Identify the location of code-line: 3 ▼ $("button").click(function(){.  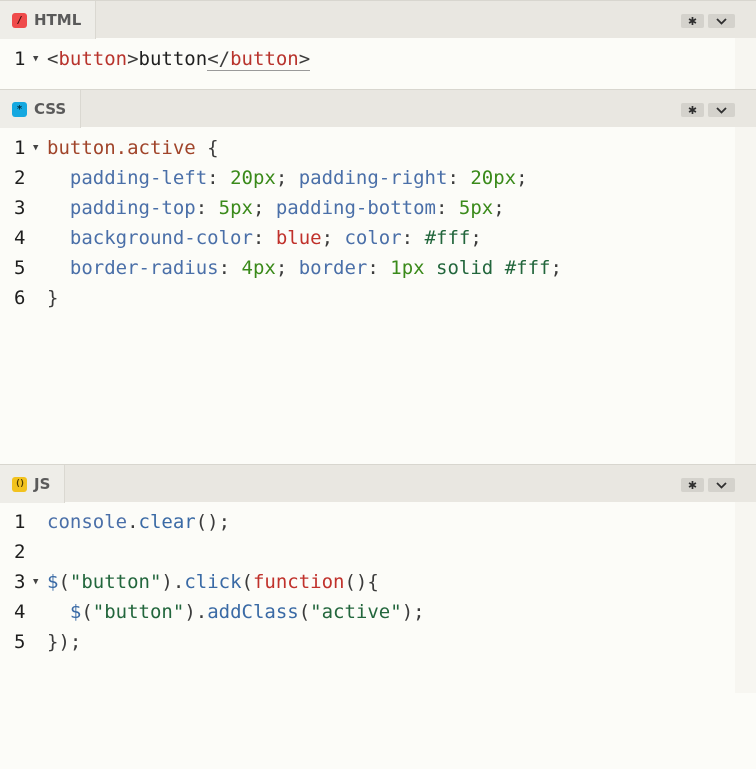
(367, 582).